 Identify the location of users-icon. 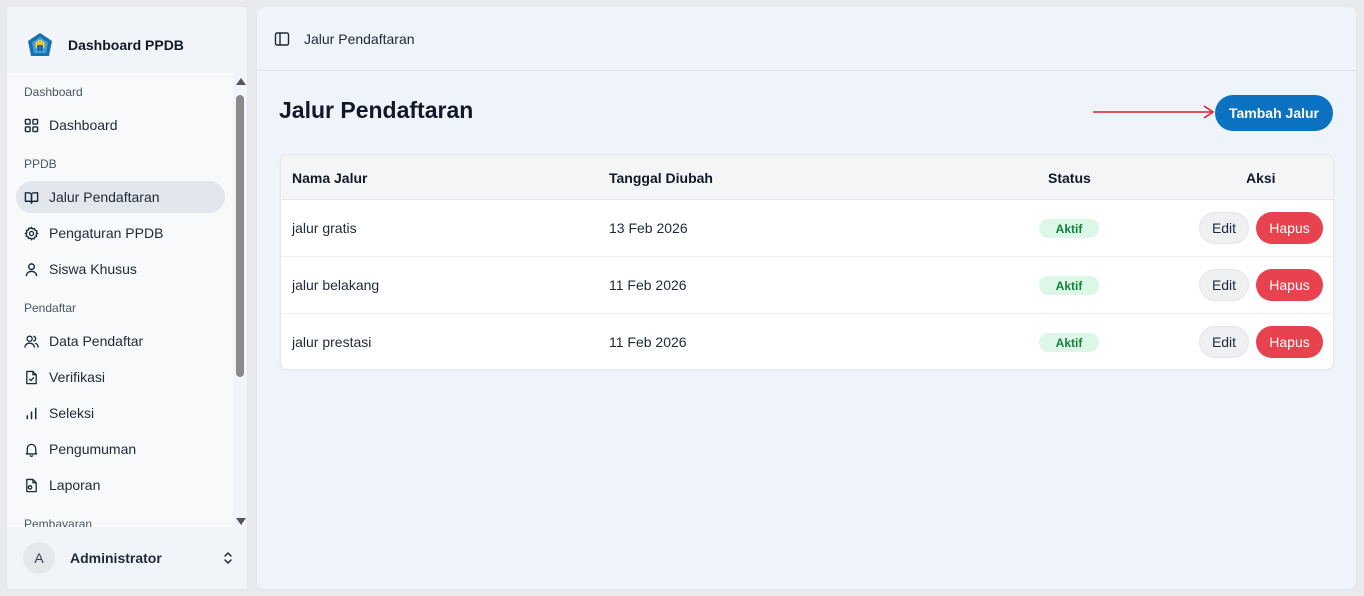
(31, 341).